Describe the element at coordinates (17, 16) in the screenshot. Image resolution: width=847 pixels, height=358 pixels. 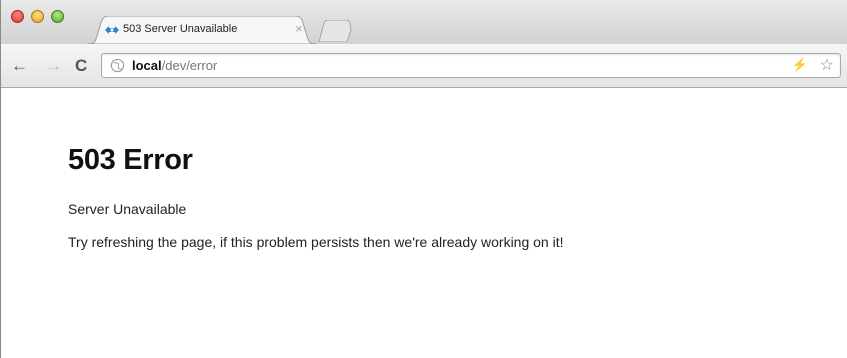
I see `close-window-icon` at that location.